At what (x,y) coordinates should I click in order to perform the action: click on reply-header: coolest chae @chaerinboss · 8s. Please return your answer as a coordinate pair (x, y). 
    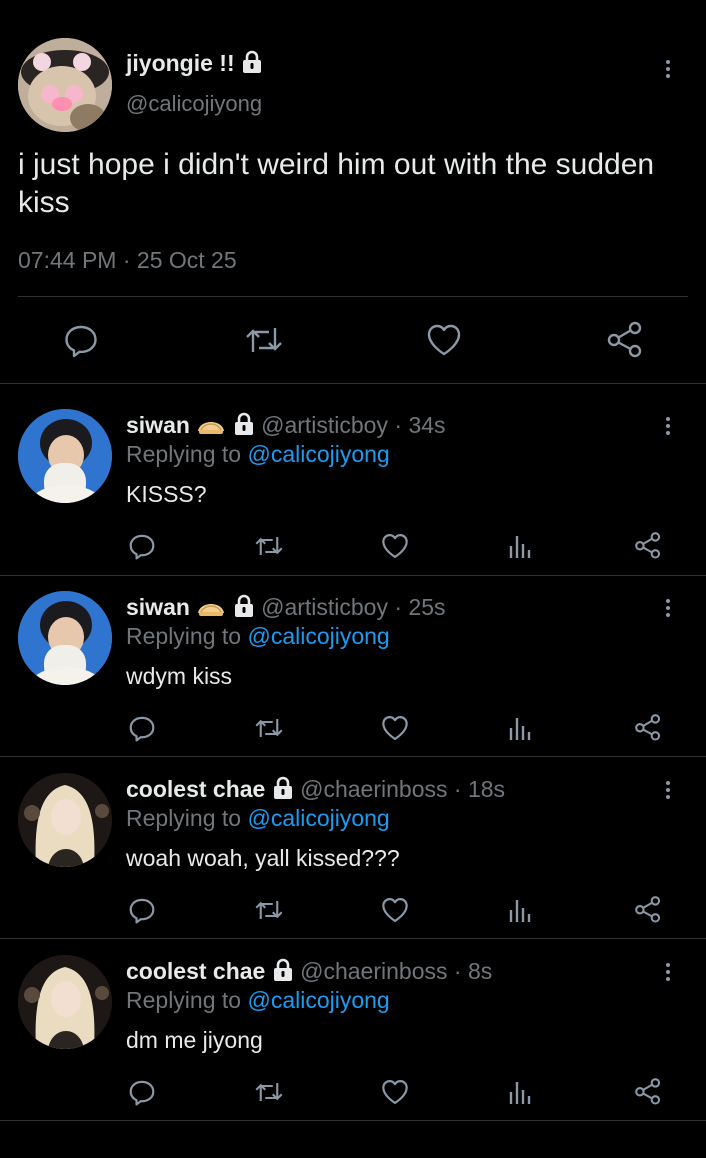
    Looking at the image, I should click on (309, 971).